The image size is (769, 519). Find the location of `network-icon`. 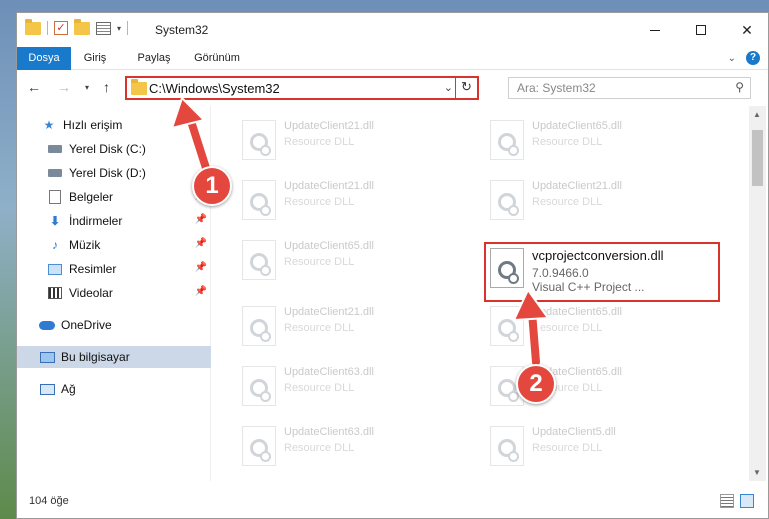

network-icon is located at coordinates (47, 389).